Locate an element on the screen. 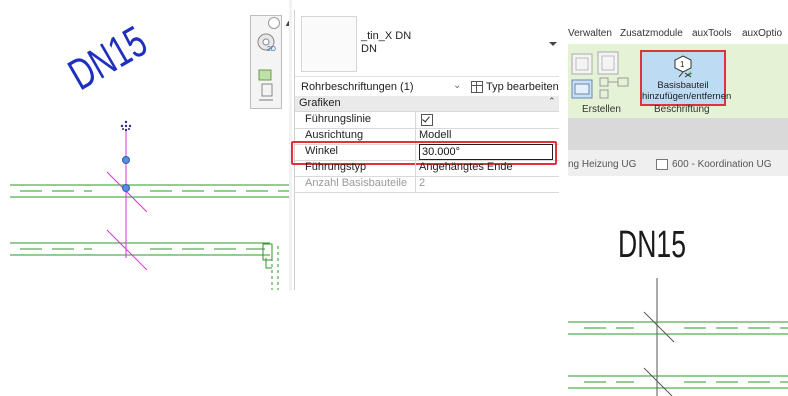 The image size is (788, 396). panel-label-erstellen: Erstellen is located at coordinates (601, 109).